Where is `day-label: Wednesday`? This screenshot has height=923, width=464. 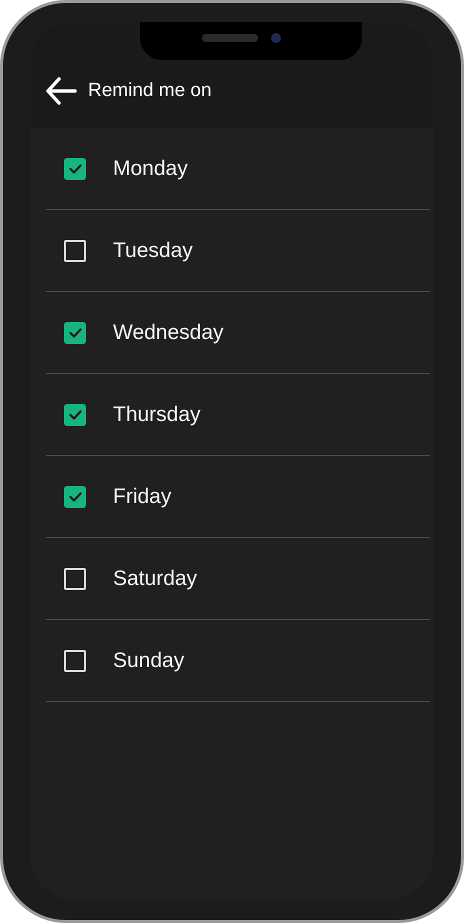 day-label: Wednesday is located at coordinates (168, 333).